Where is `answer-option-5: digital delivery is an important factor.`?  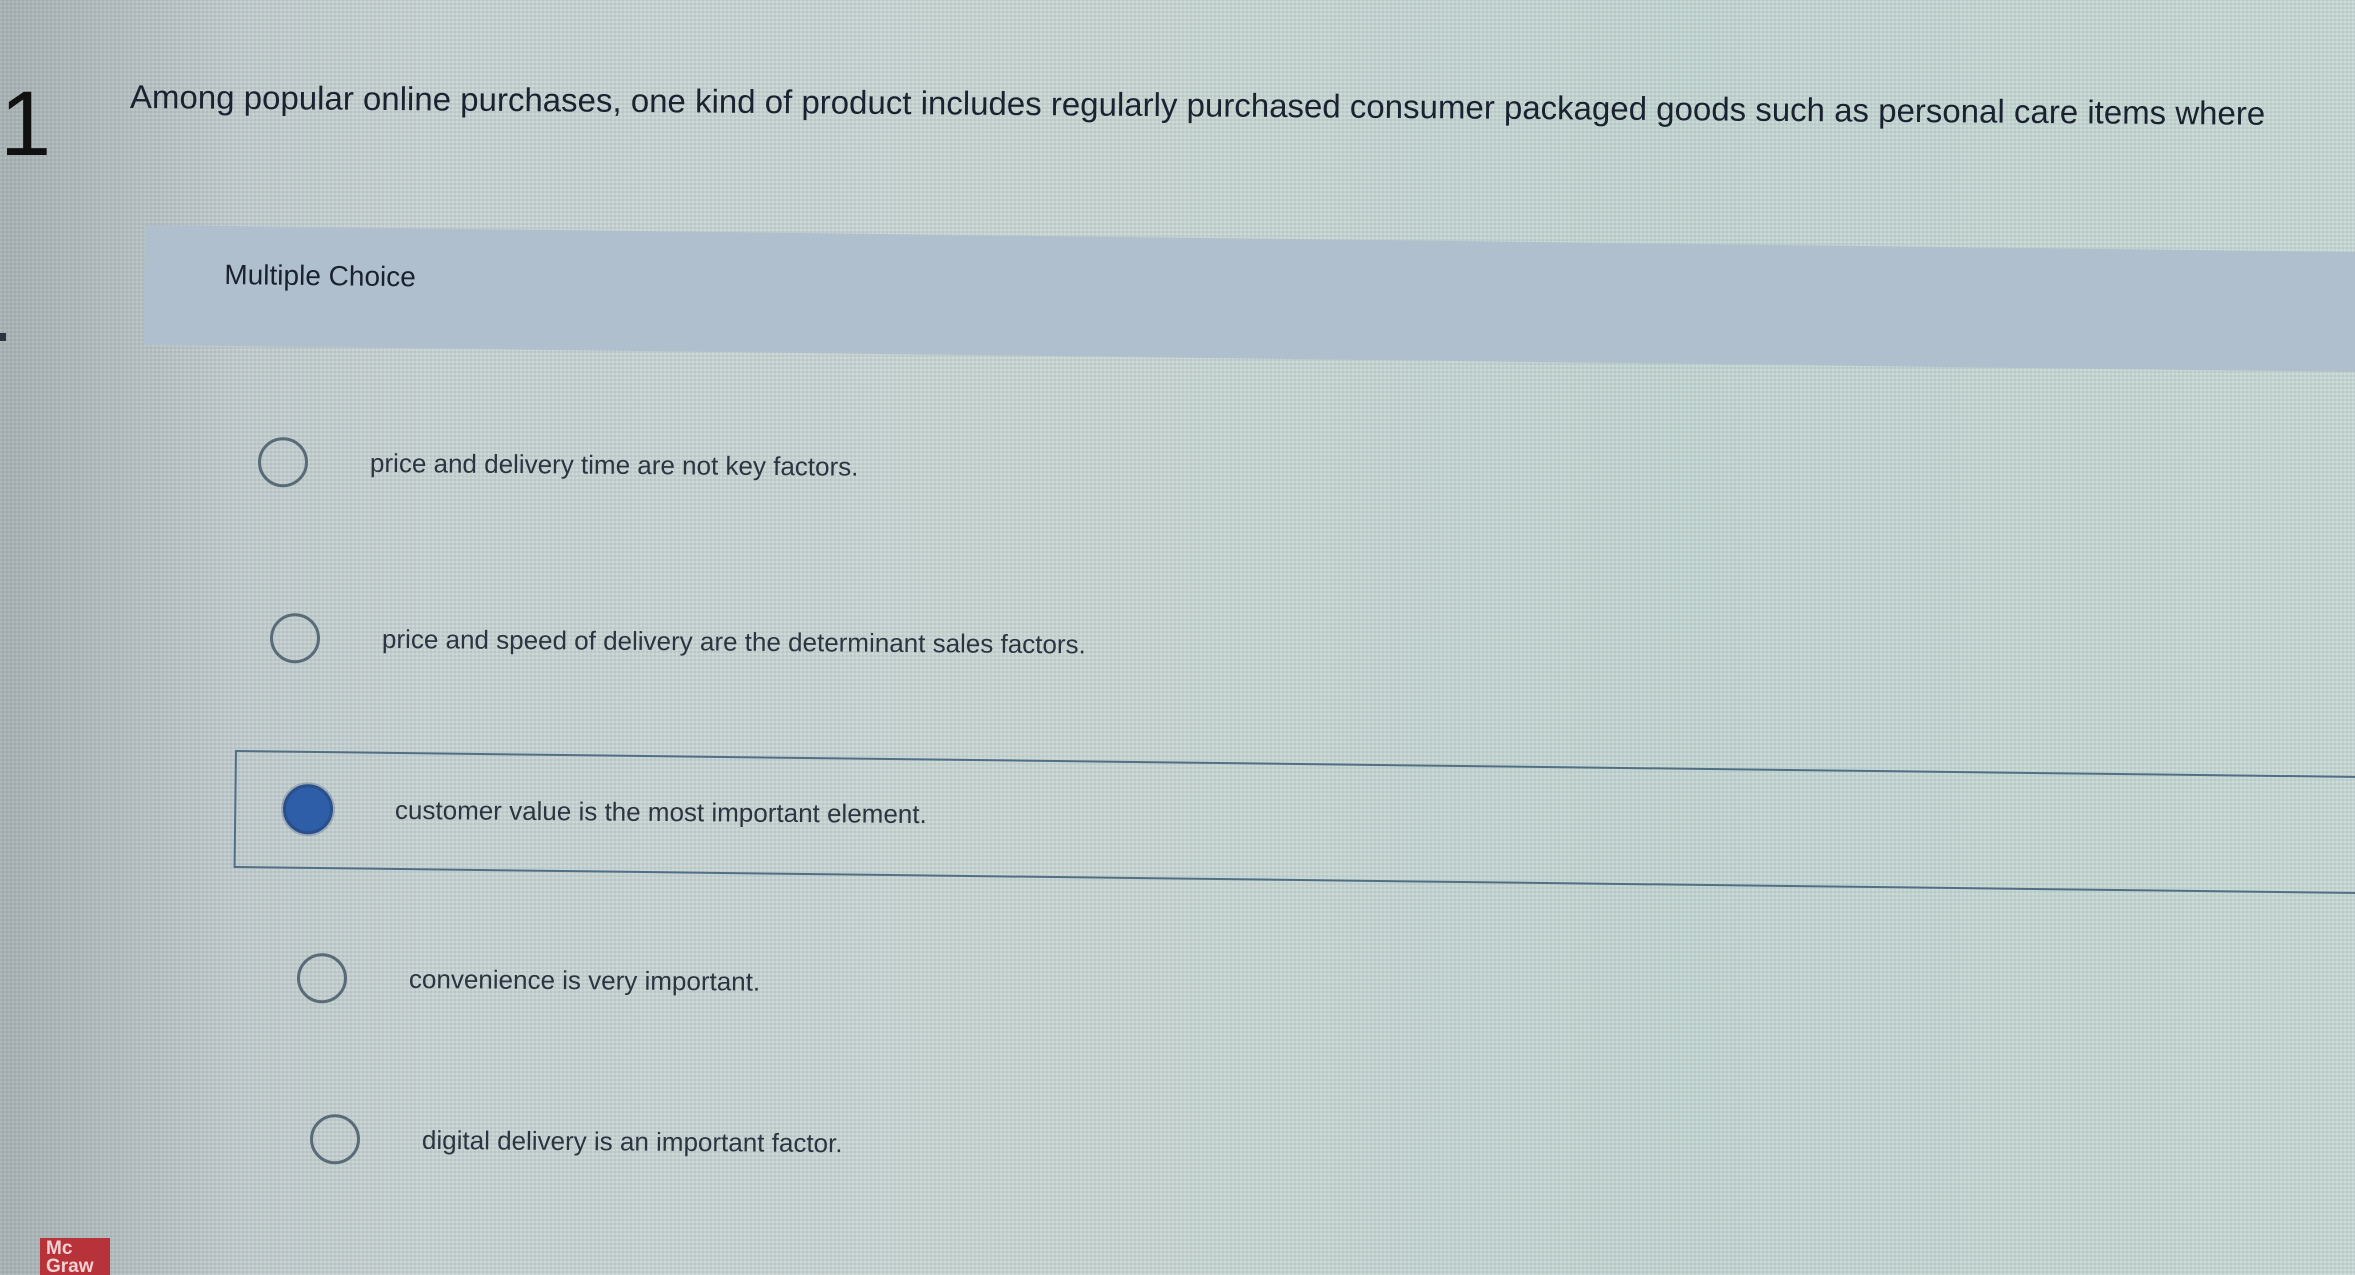
answer-option-5: digital delivery is an important factor. is located at coordinates (576, 1141).